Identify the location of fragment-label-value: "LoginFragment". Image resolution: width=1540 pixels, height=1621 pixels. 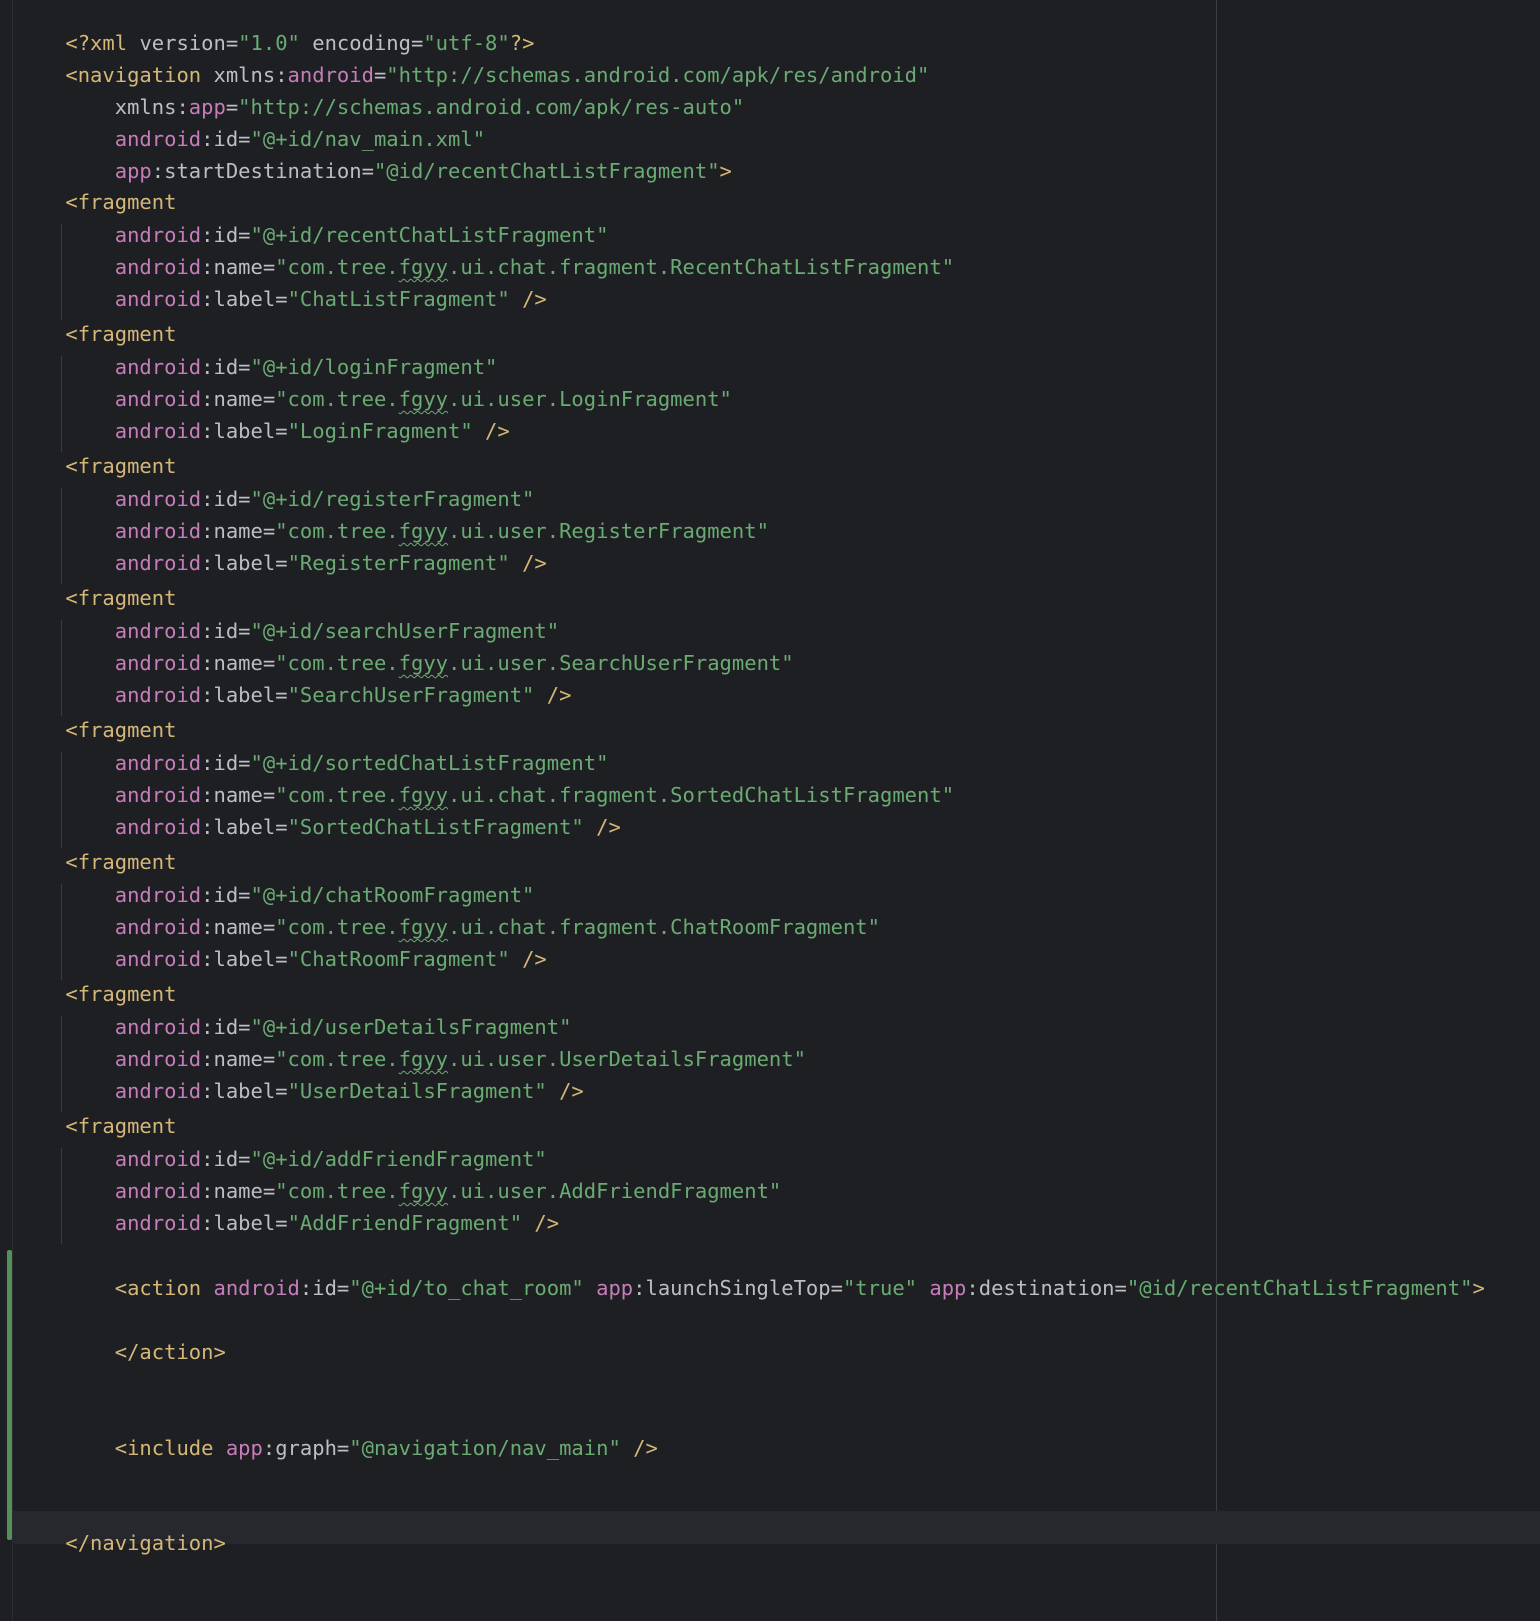
(380, 431).